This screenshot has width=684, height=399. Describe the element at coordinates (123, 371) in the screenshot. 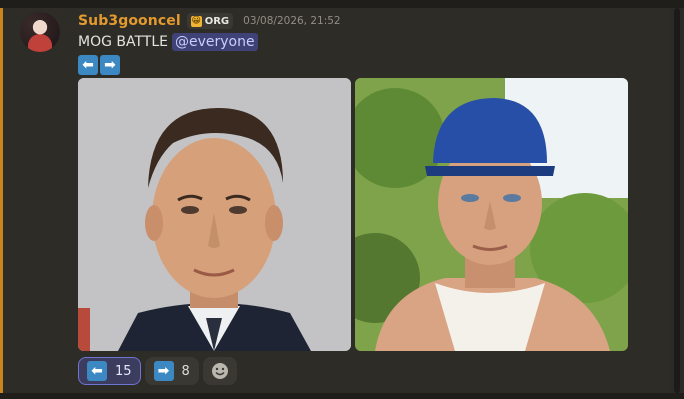

I see `reaction-count: 15` at that location.